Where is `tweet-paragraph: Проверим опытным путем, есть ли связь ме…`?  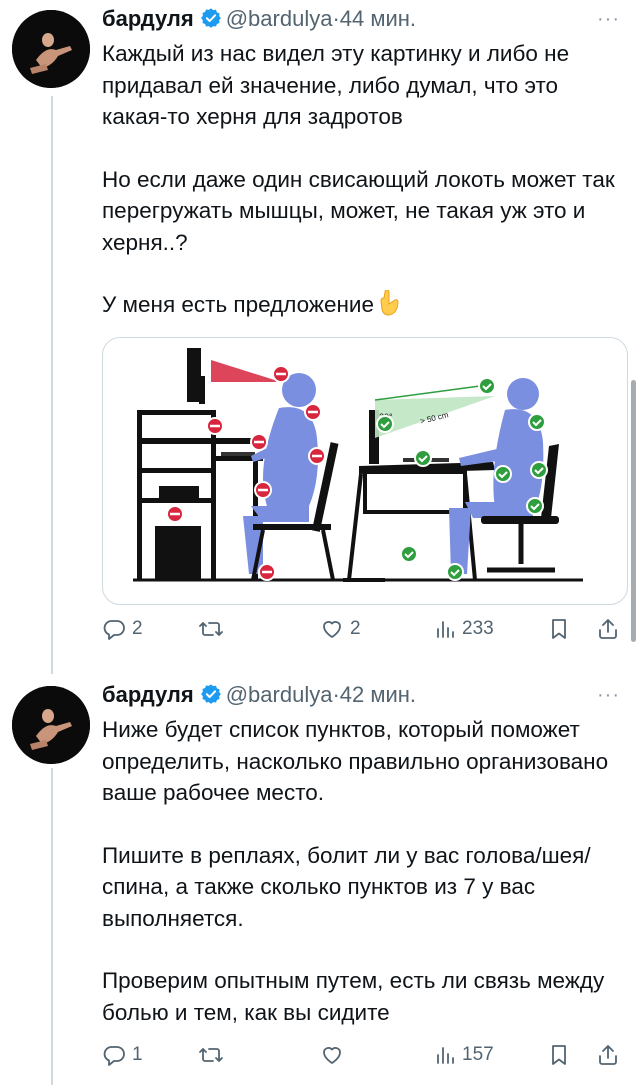 tweet-paragraph: Проверим опытным путем, есть ли связь ме… is located at coordinates (353, 996).